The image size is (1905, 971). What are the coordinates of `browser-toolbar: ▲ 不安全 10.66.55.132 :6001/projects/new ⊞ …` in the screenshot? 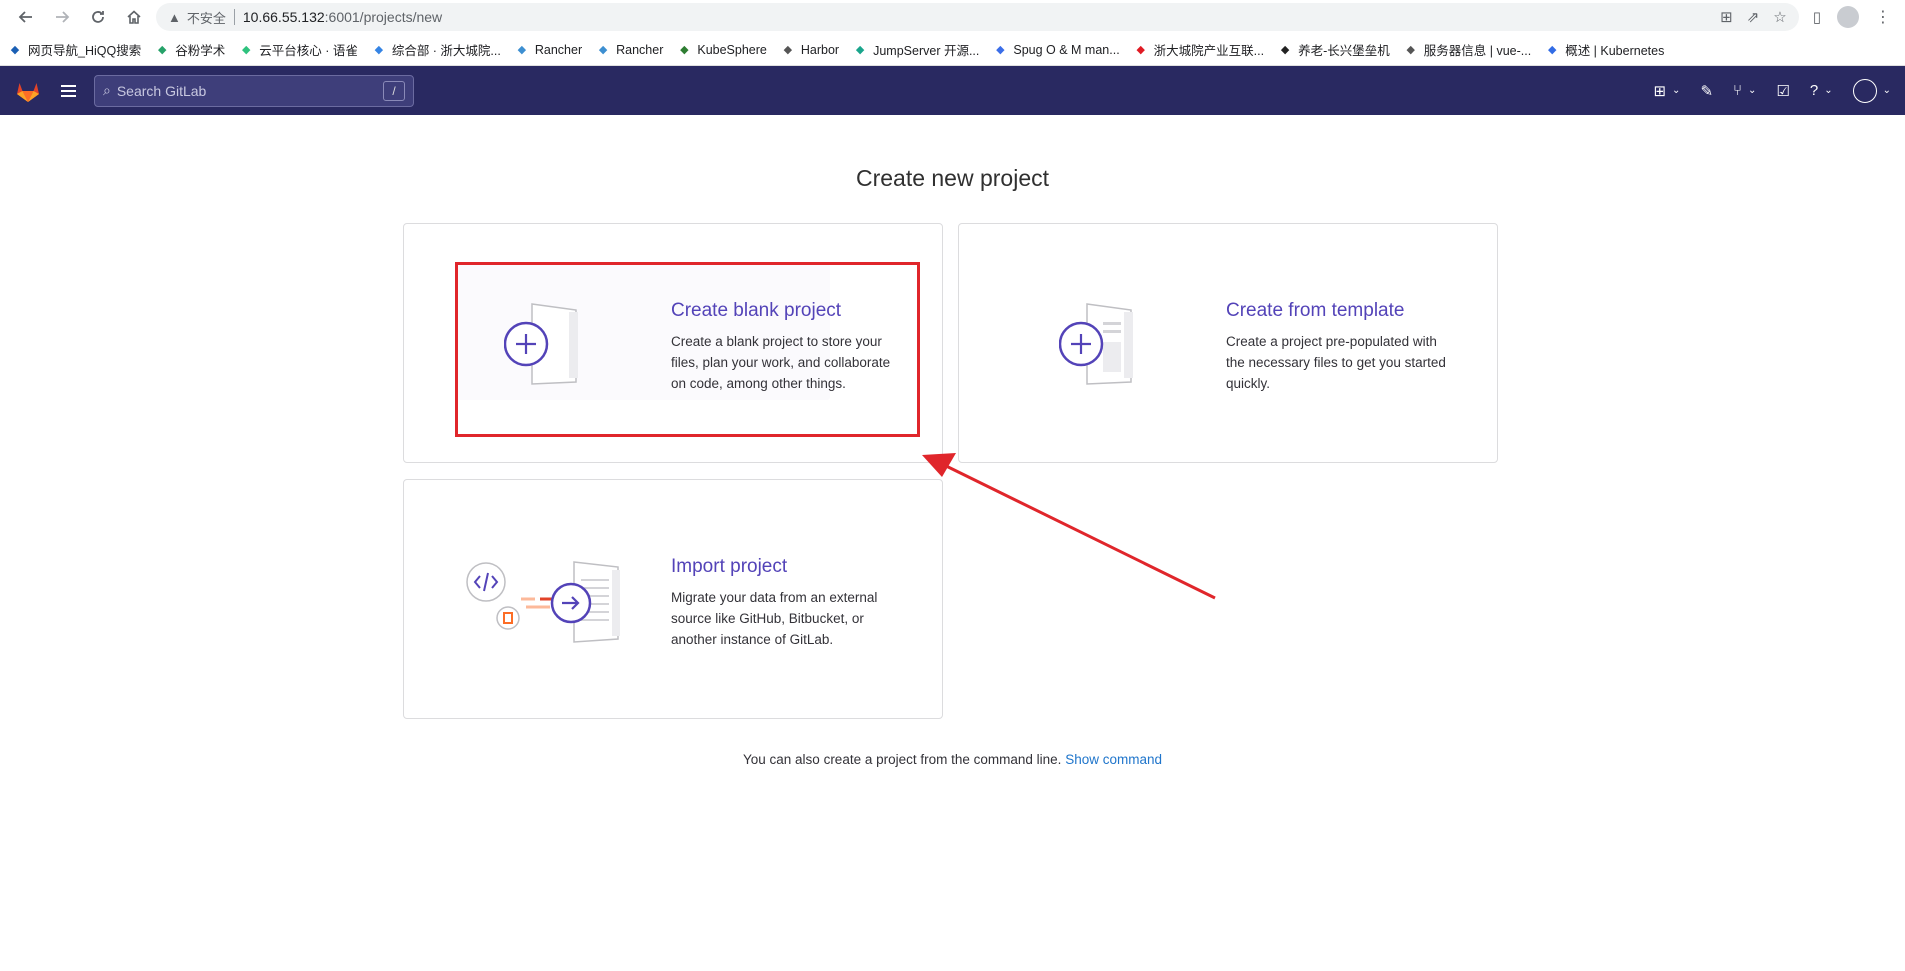 It's located at (952, 17).